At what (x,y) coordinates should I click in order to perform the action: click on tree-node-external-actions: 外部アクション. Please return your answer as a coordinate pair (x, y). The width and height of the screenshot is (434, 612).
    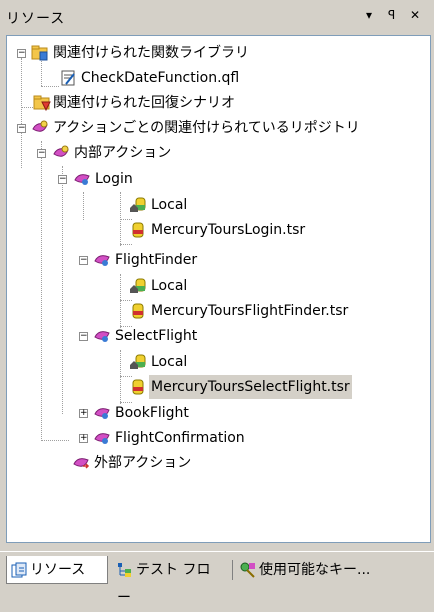
    Looking at the image, I should click on (217, 463).